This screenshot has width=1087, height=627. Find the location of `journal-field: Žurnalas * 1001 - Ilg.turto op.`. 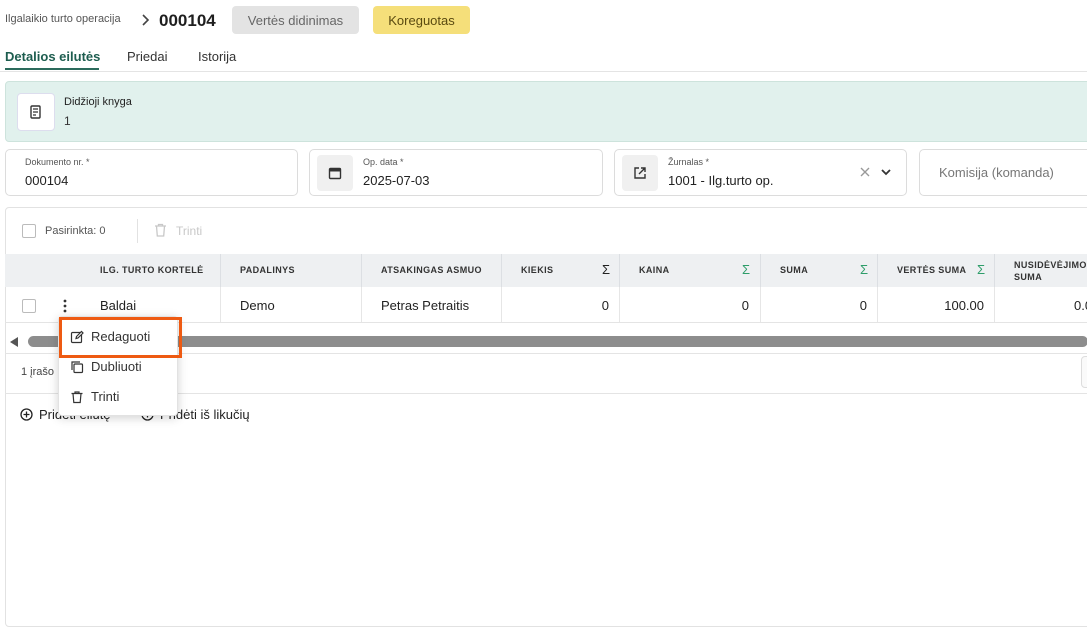

journal-field: Žurnalas * 1001 - Ilg.turto op. is located at coordinates (760, 172).